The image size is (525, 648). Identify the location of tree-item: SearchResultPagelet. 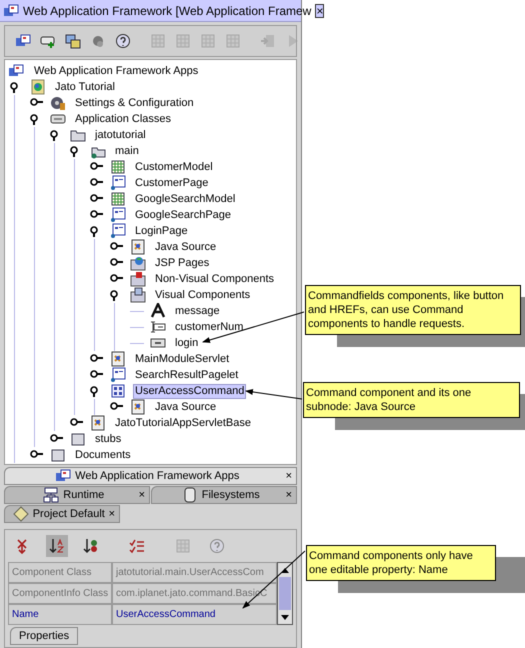
(186, 375).